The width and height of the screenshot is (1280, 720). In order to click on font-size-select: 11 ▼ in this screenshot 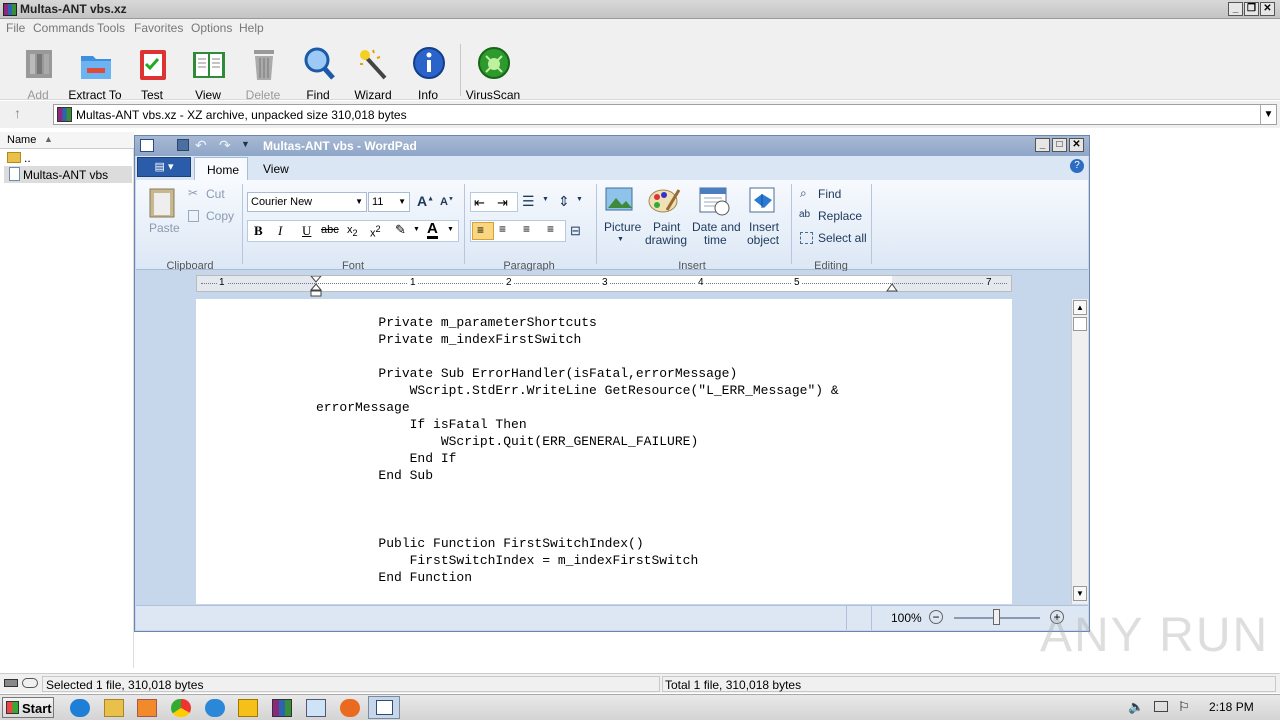, I will do `click(389, 202)`.